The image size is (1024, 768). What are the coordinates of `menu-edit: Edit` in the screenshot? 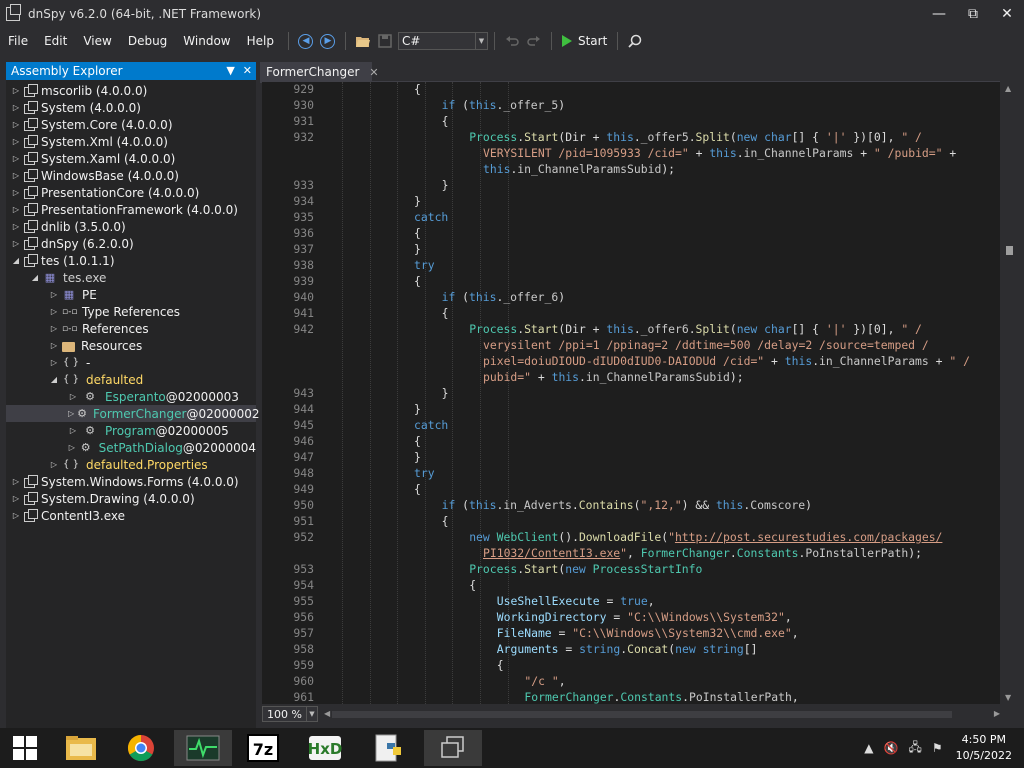 It's located at (55, 41).